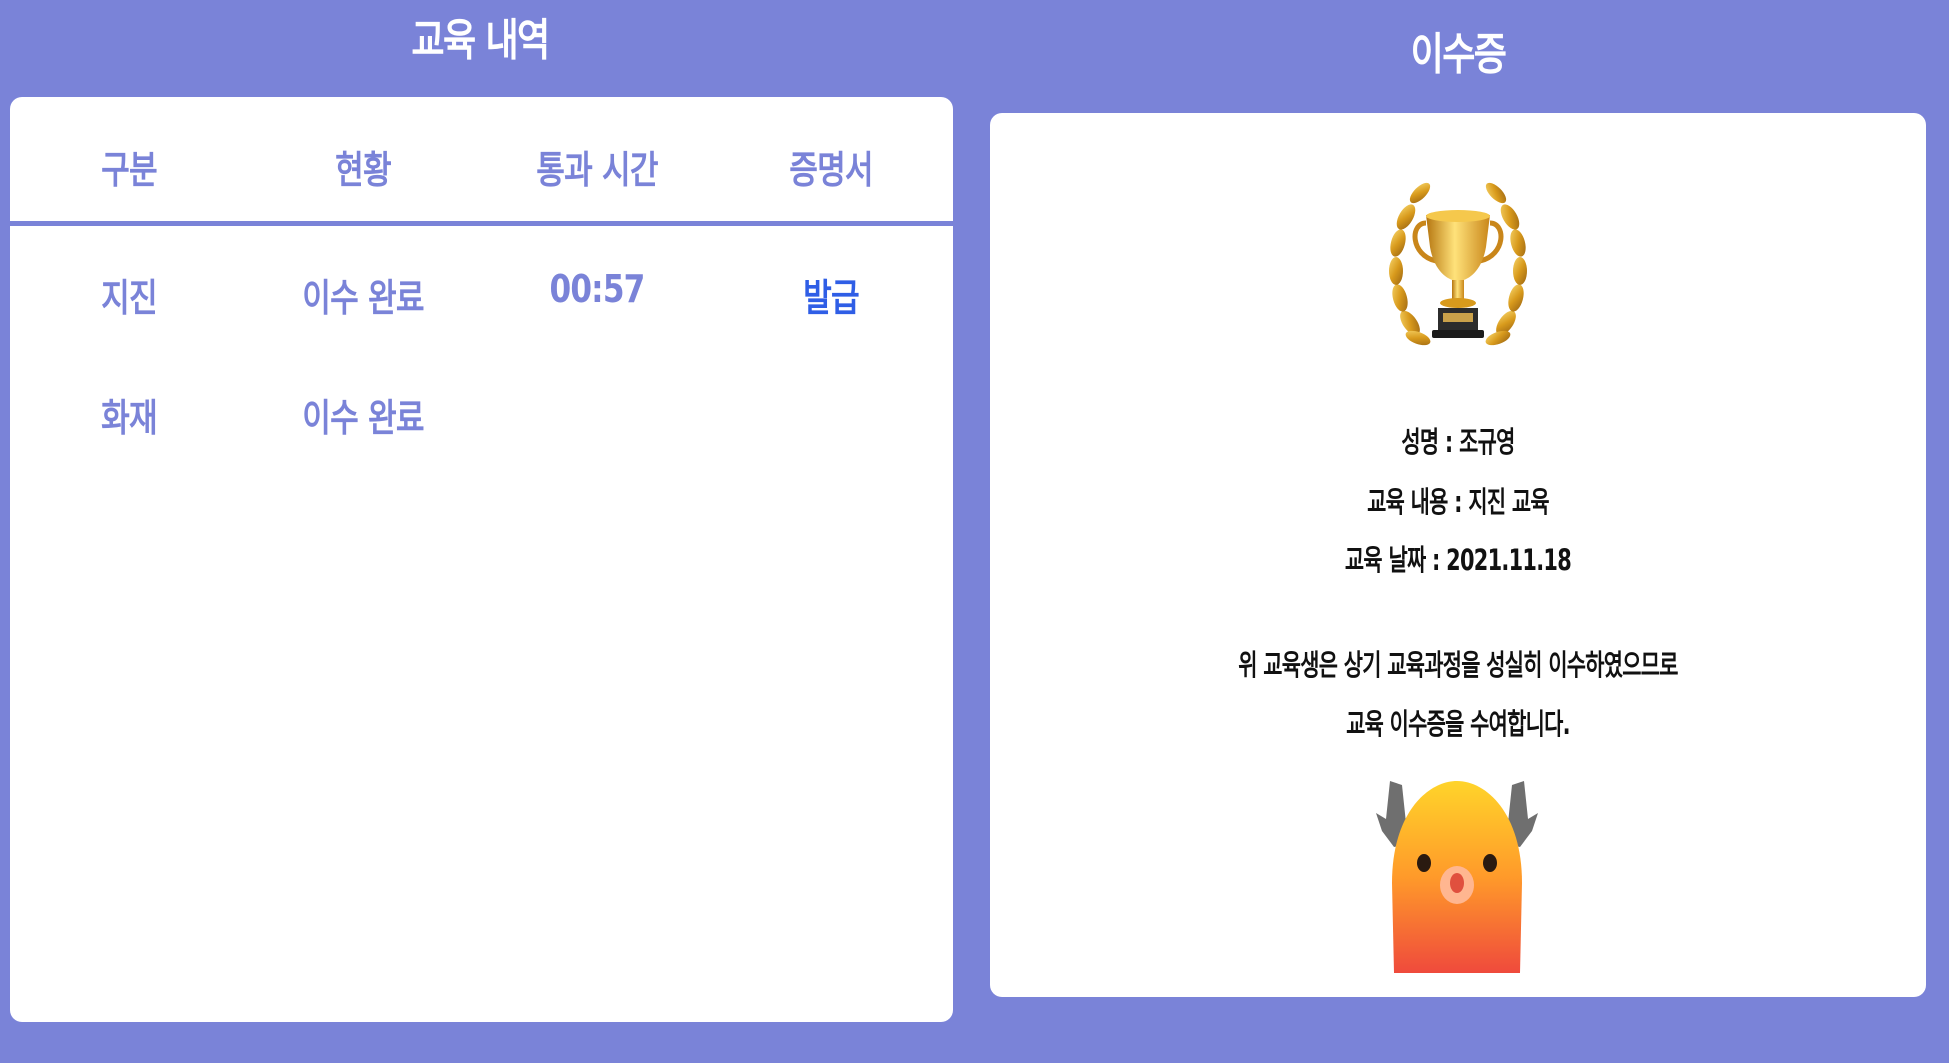 This screenshot has width=1949, height=1063. Describe the element at coordinates (129, 170) in the screenshot. I see `column-header-category: 구분` at that location.